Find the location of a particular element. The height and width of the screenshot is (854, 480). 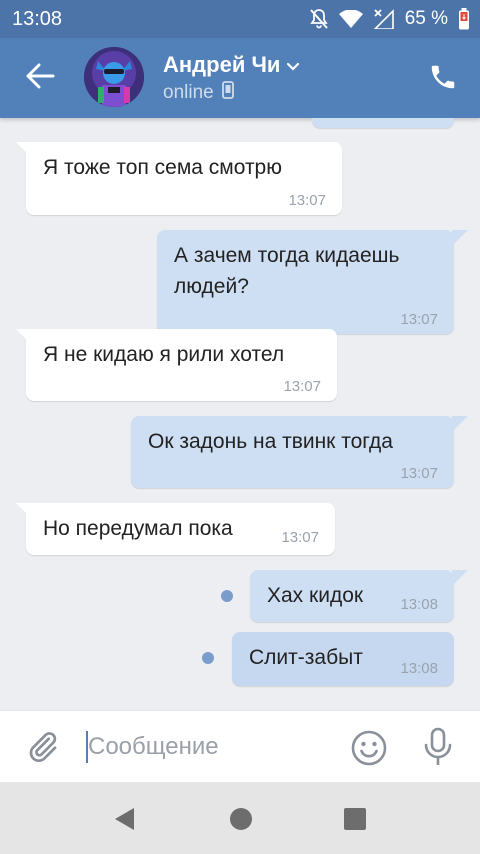

battery-text: 65 % is located at coordinates (426, 18).